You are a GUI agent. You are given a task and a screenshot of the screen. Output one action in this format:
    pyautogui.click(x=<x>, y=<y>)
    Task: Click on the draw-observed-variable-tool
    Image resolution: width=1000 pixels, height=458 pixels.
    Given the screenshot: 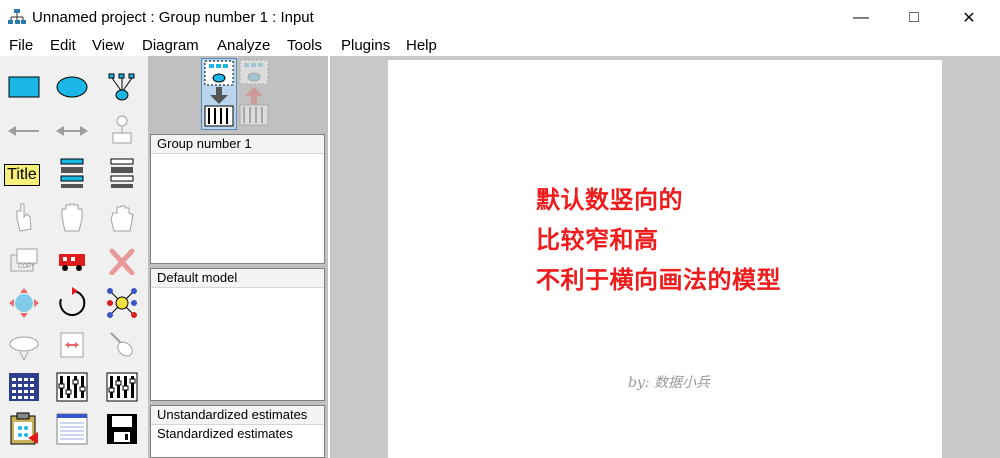 What is the action you would take?
    pyautogui.click(x=24, y=87)
    